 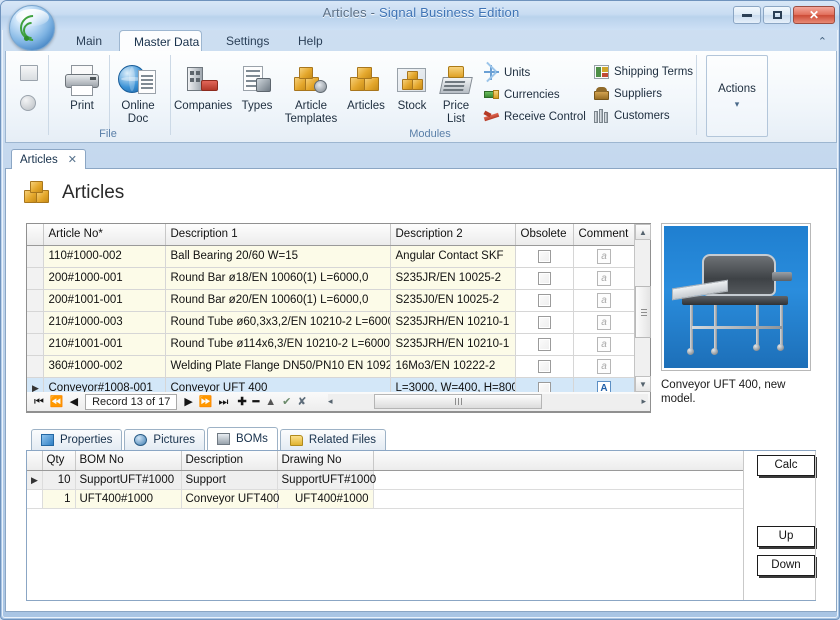 What do you see at coordinates (325, 461) in the screenshot?
I see `bom-column-header-drawing-no: Drawing No` at bounding box center [325, 461].